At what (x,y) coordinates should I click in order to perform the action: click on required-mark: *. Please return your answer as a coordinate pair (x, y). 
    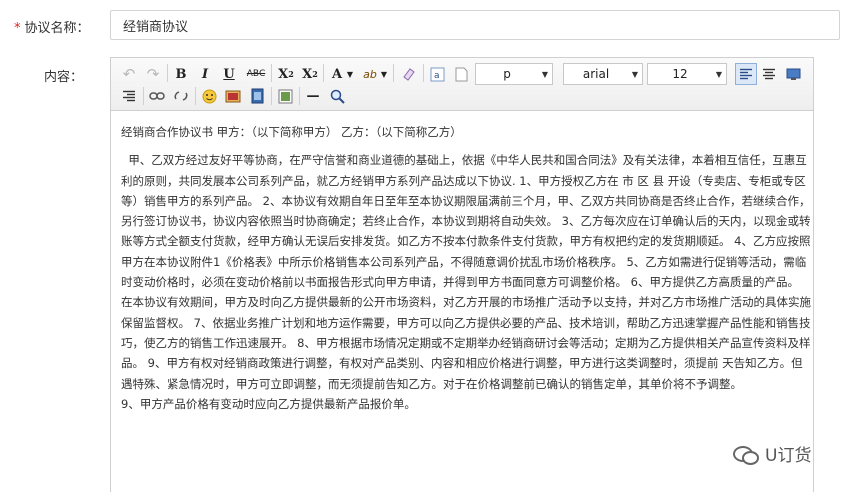
    Looking at the image, I should click on (17, 28).